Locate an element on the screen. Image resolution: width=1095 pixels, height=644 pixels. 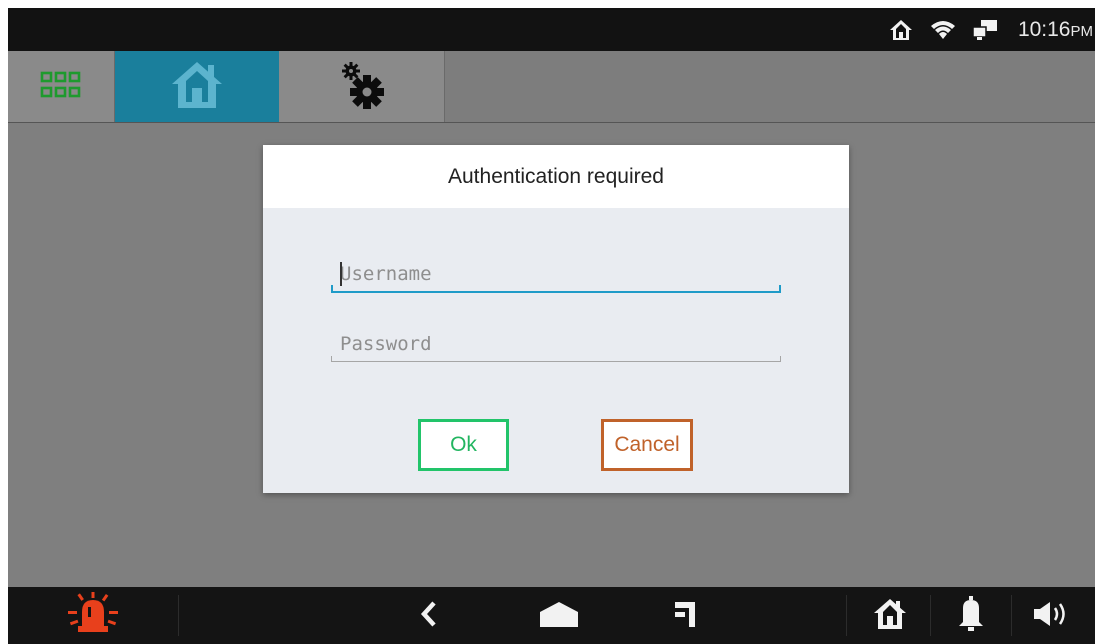
gears-icon is located at coordinates (362, 87).